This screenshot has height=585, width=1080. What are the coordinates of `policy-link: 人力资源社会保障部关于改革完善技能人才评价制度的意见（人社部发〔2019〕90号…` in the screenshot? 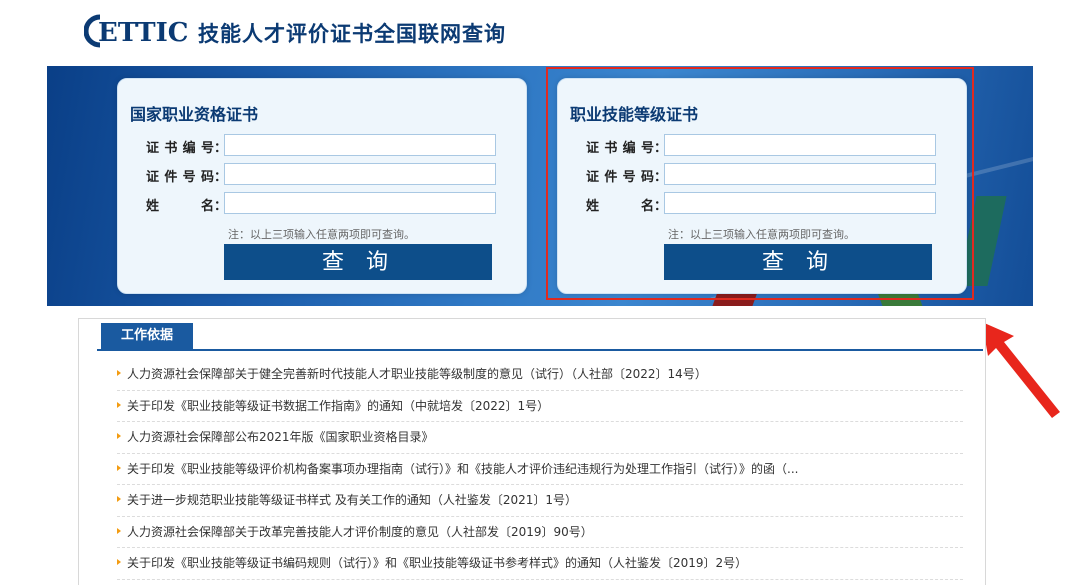 It's located at (360, 531).